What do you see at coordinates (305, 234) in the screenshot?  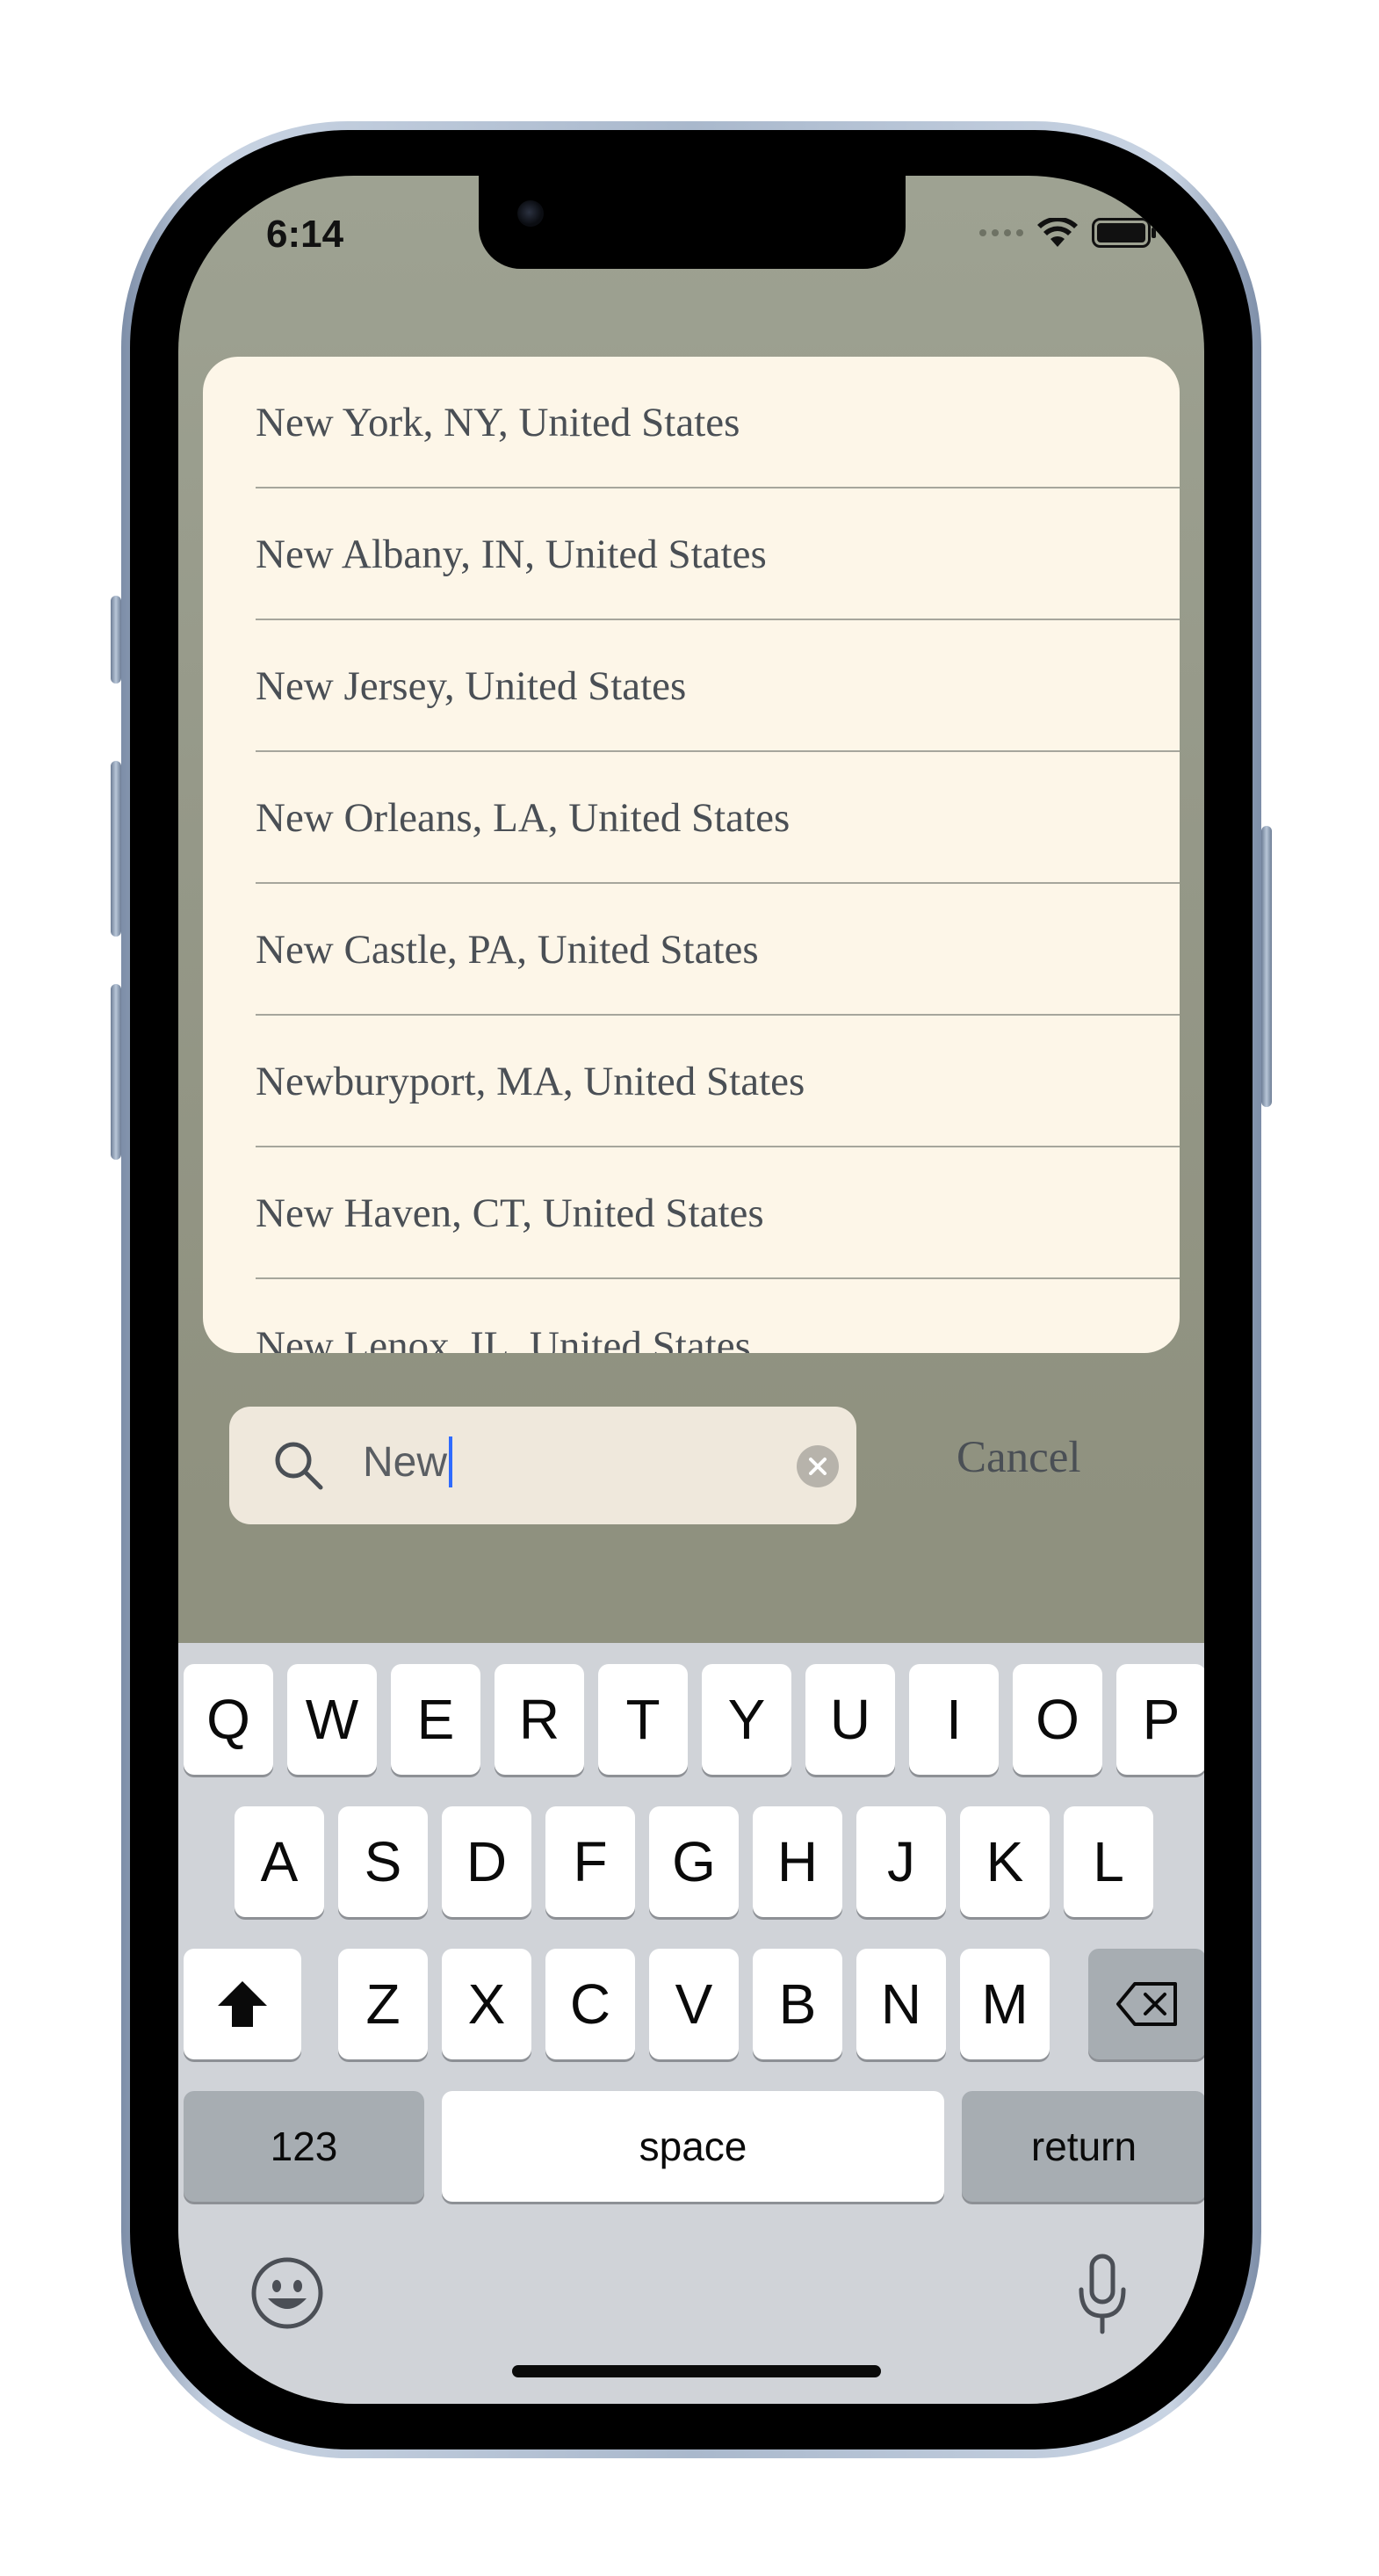 I see `status-time: 6:14` at bounding box center [305, 234].